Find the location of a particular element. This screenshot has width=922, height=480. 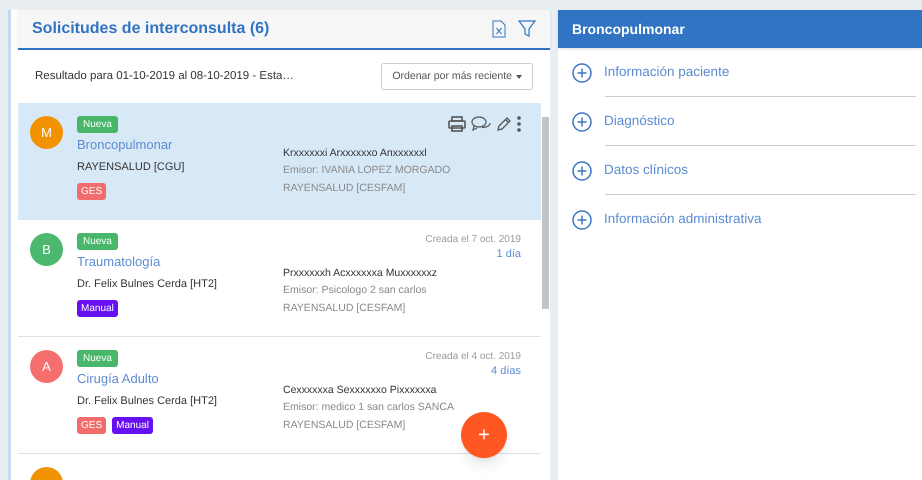

specialty-link: Cirugía Adulto is located at coordinates (177, 379).